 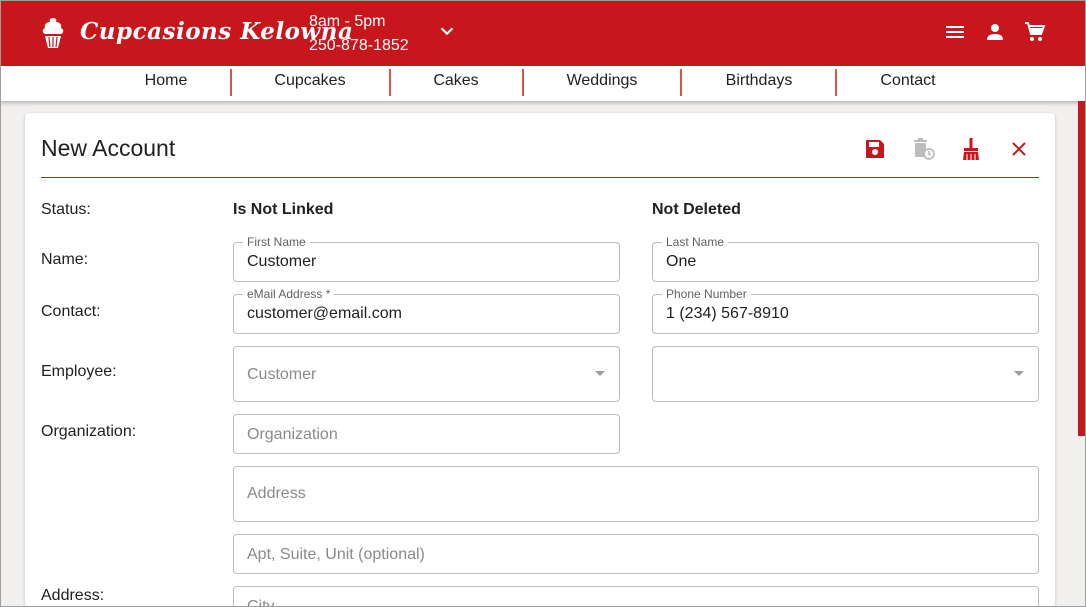 I want to click on organization-input: Organization, so click(x=426, y=434).